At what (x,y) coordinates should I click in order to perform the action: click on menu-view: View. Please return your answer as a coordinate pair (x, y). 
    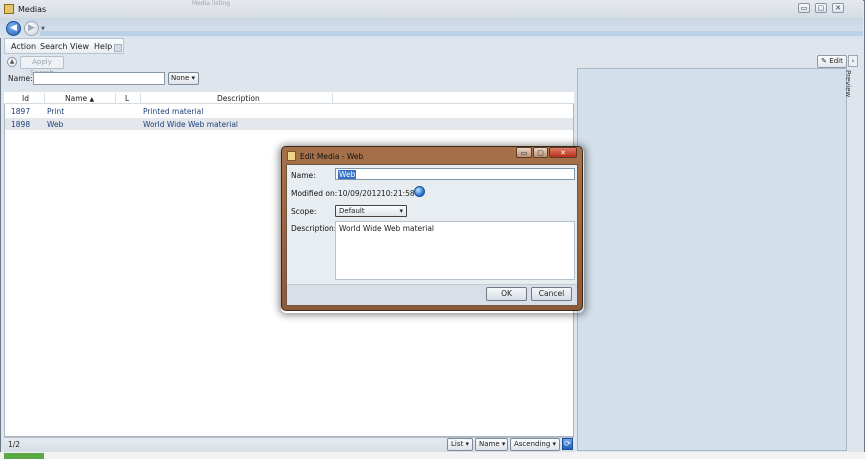
    Looking at the image, I should click on (79, 46).